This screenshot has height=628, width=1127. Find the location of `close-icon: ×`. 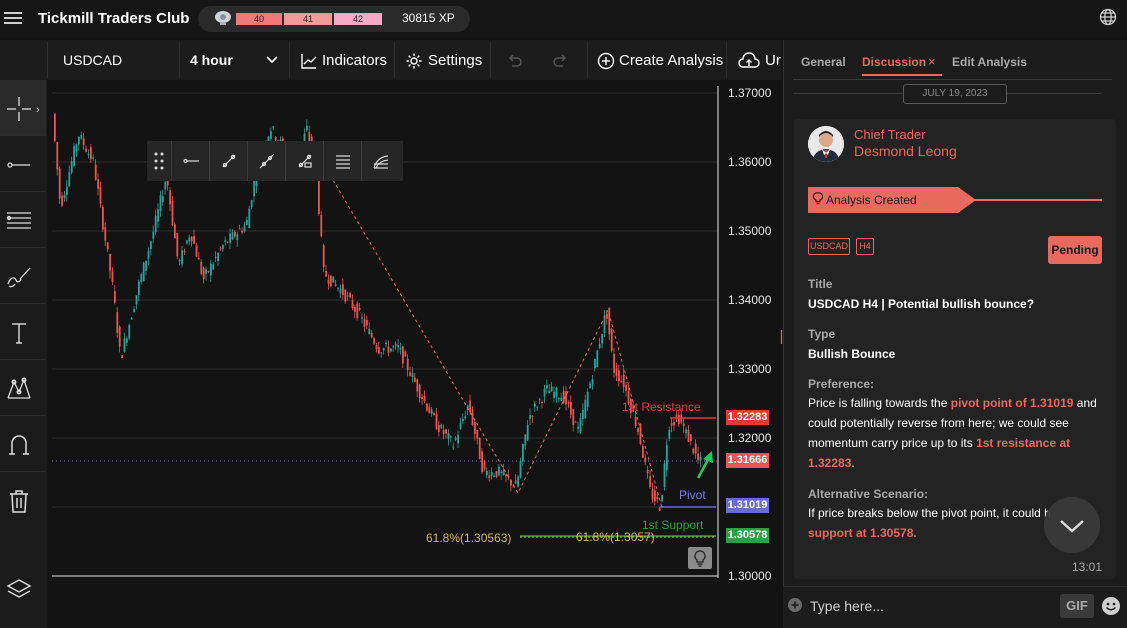

close-icon: × is located at coordinates (932, 61).